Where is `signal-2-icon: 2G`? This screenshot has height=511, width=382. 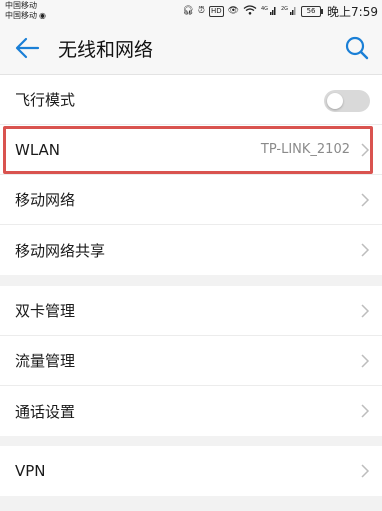
signal-2-icon: 2G is located at coordinates (289, 11).